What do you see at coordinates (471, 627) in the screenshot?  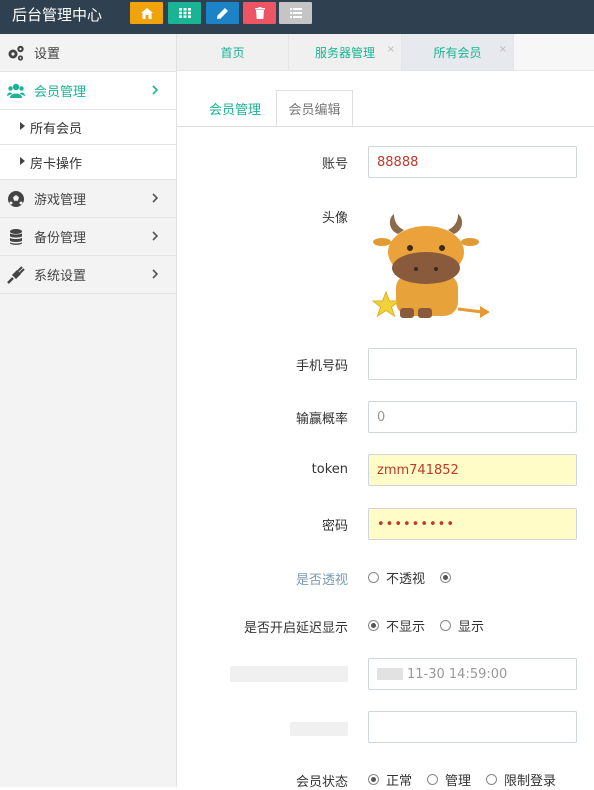 I see `delay-display-option-show: 显示` at bounding box center [471, 627].